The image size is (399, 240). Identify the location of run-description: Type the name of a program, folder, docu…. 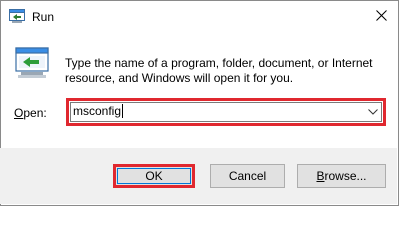
(219, 70).